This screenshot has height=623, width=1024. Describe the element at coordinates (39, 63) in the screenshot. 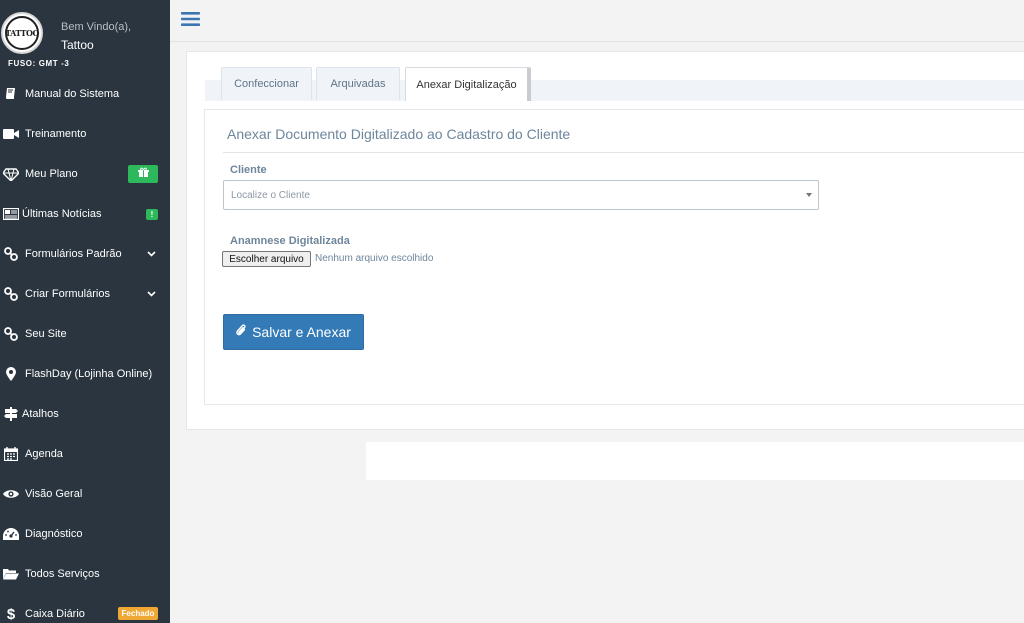

I see `timezone-label: FUSO: GMT -3` at that location.